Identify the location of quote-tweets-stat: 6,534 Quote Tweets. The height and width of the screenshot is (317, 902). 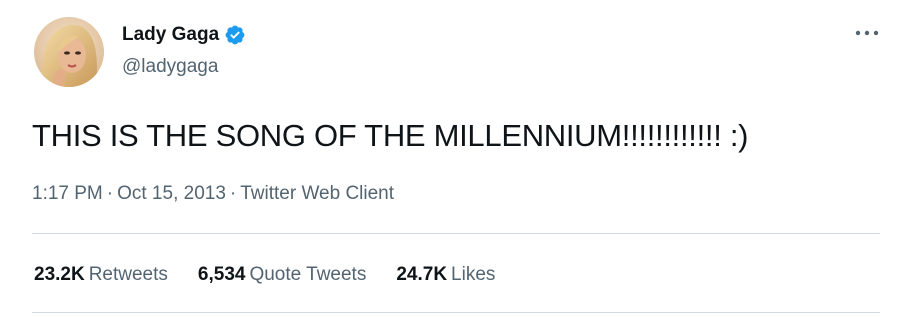
(282, 275).